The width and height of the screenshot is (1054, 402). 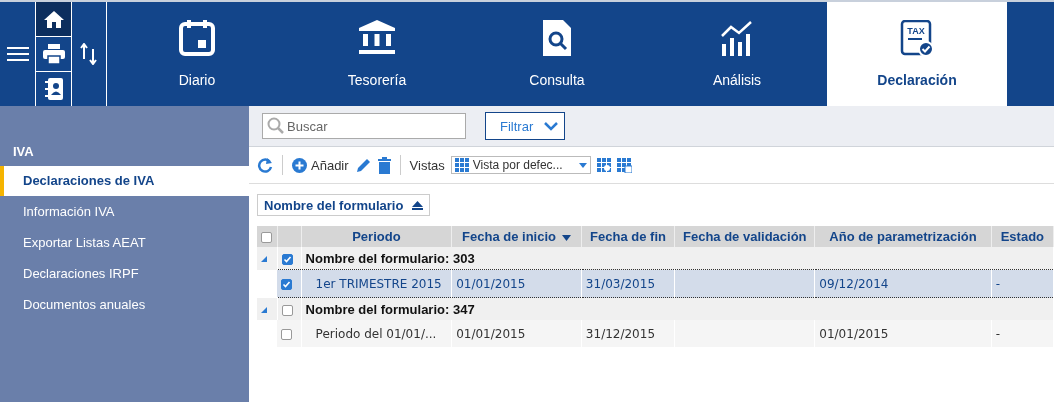 What do you see at coordinates (624, 165) in the screenshot?
I see `grid-view-icon` at bounding box center [624, 165].